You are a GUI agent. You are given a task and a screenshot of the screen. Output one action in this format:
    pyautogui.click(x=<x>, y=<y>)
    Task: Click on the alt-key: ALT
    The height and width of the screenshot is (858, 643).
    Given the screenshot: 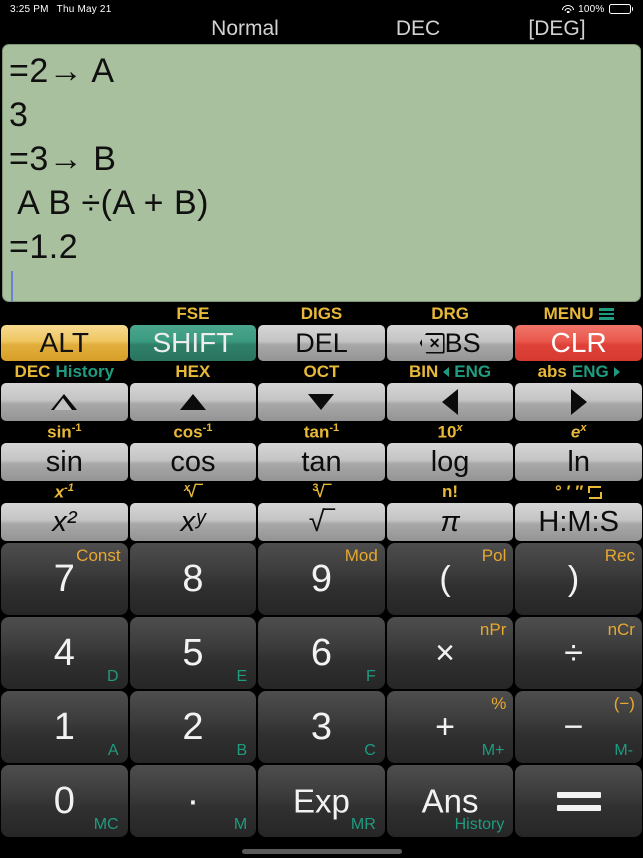 What is the action you would take?
    pyautogui.click(x=64, y=343)
    